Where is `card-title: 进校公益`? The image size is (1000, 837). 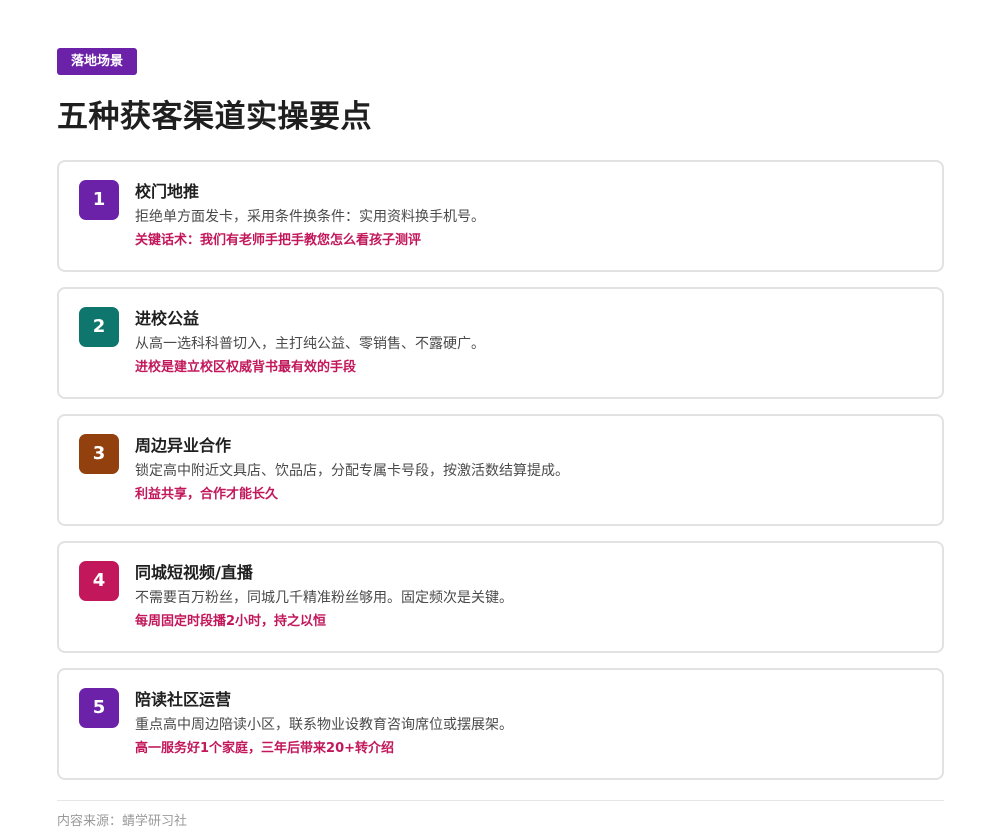 card-title: 进校公益 is located at coordinates (167, 318).